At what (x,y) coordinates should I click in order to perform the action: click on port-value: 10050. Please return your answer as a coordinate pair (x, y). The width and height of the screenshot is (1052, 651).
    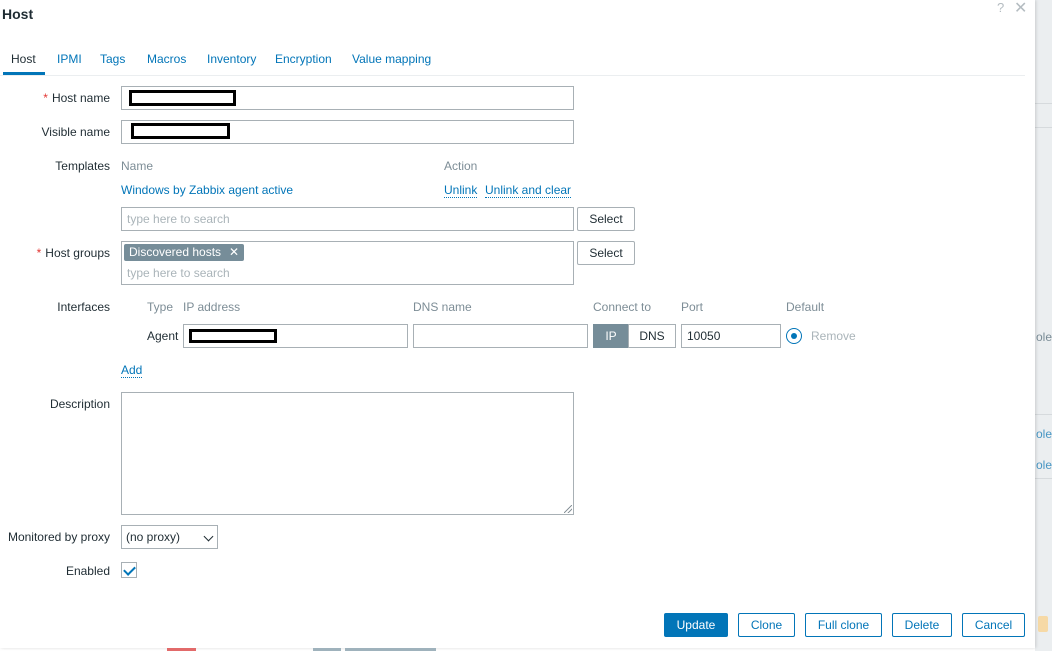
    Looking at the image, I should click on (704, 336).